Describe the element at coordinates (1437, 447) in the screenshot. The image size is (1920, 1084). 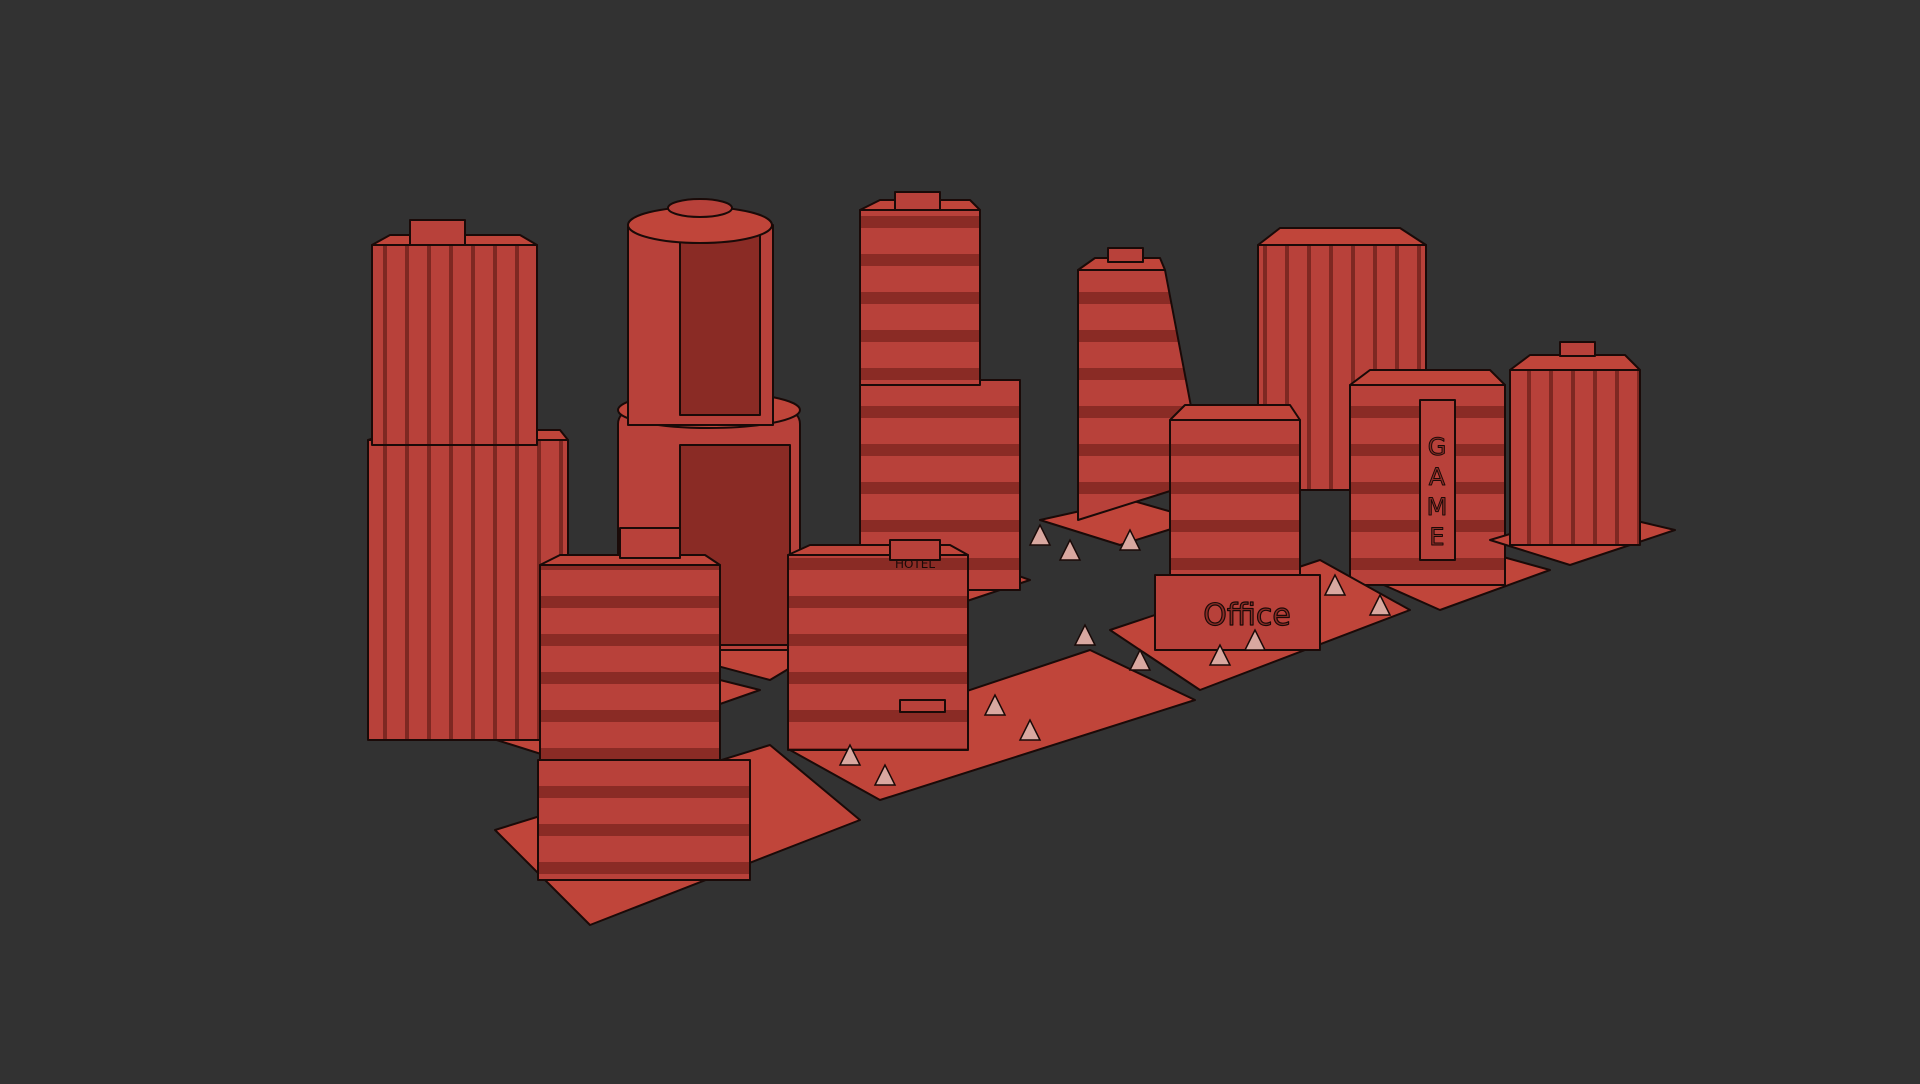
I see `game-sign-letter: G` at that location.